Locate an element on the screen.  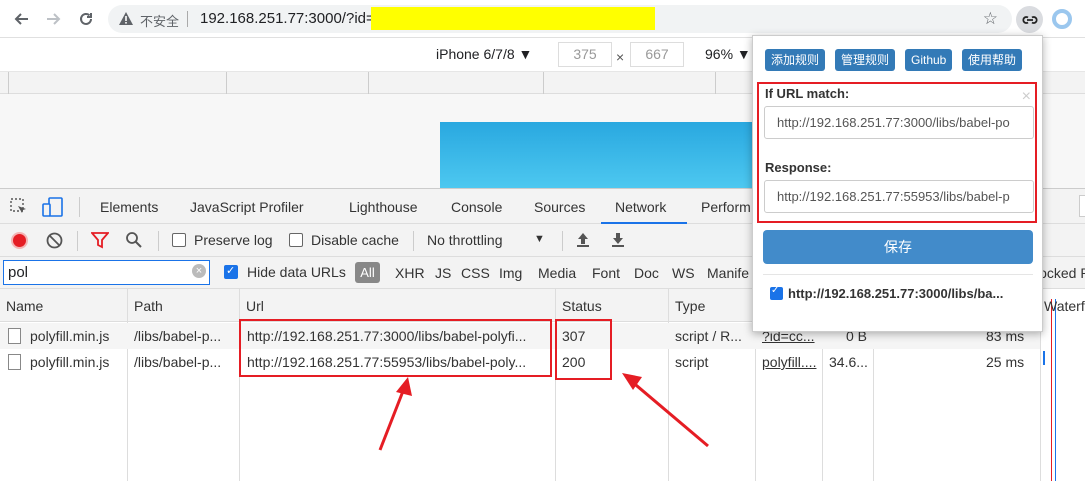
back-button is located at coordinates (22, 19).